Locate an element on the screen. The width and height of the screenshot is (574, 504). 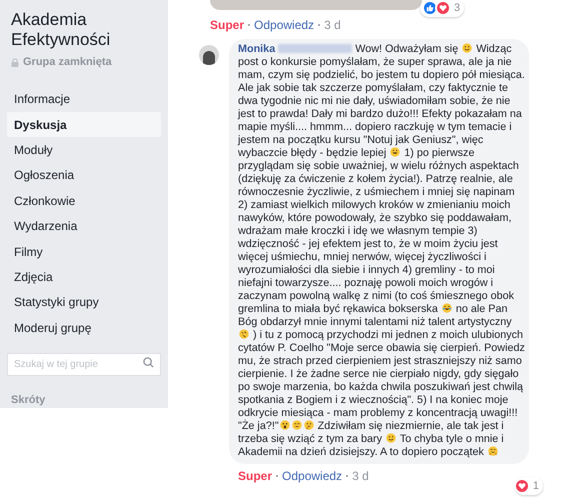
avatar is located at coordinates (209, 55).